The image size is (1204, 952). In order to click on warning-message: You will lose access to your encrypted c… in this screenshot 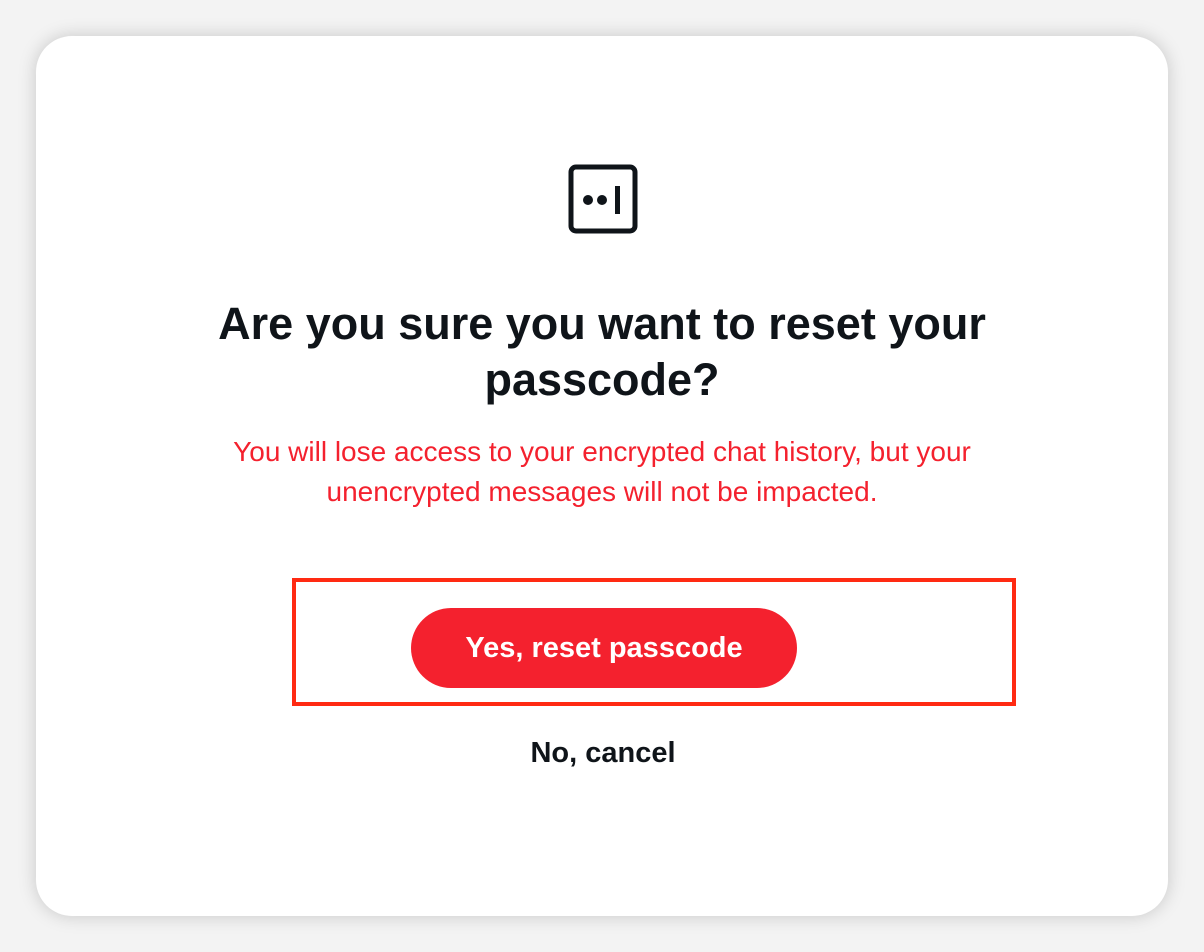, I will do `click(602, 472)`.